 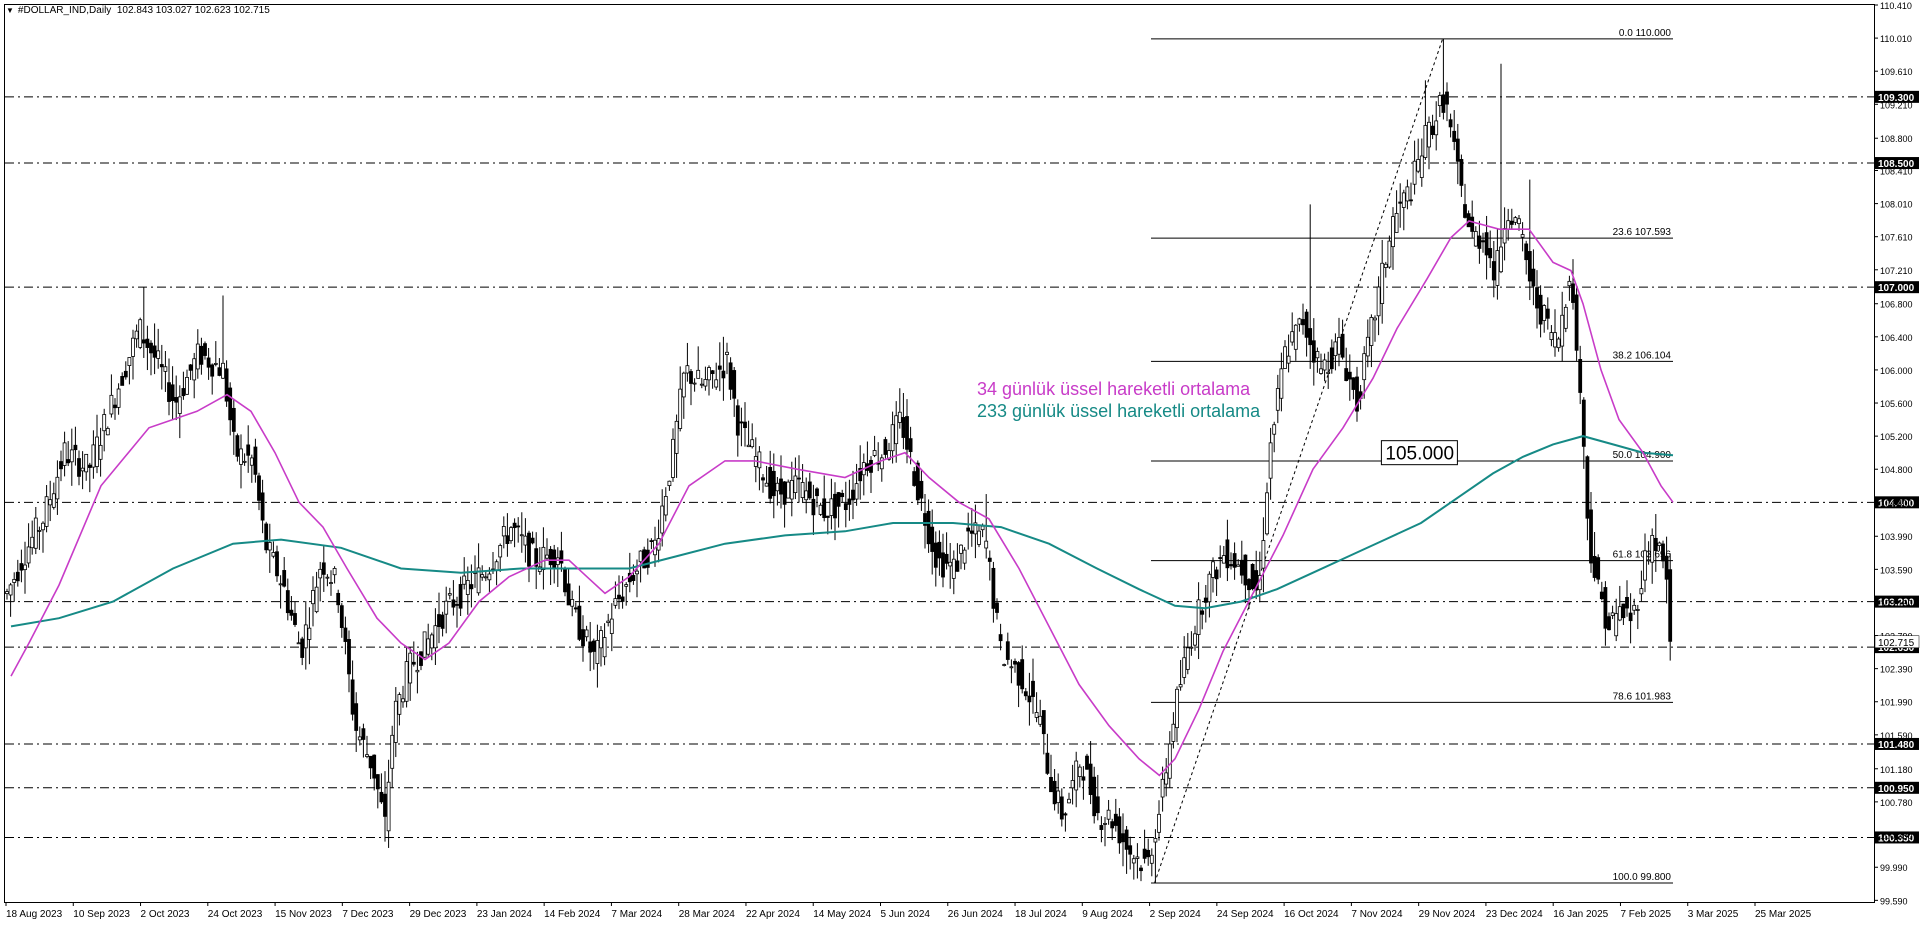 I want to click on y-tick-label: 110.010, so click(x=1896, y=39).